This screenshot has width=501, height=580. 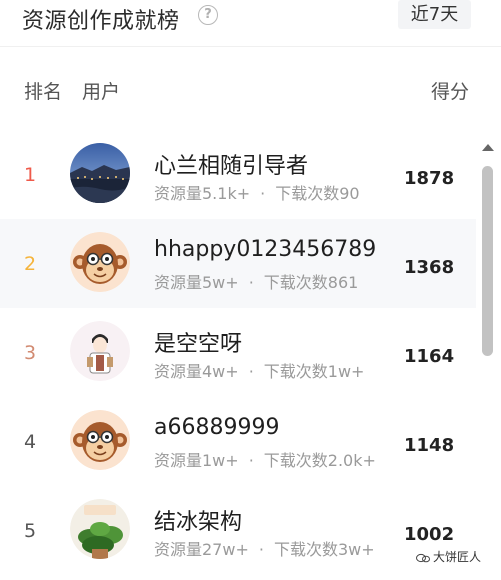 I want to click on user-stats: 资源量1w+ · 下载次数2.0k+, so click(x=265, y=459).